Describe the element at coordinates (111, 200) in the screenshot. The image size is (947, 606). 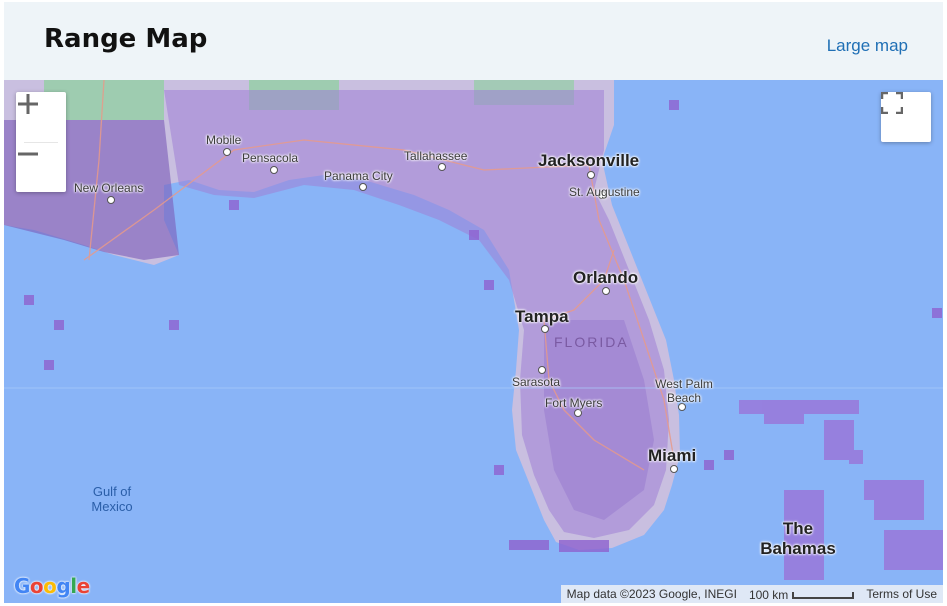
I see `new-orleans-marker` at that location.